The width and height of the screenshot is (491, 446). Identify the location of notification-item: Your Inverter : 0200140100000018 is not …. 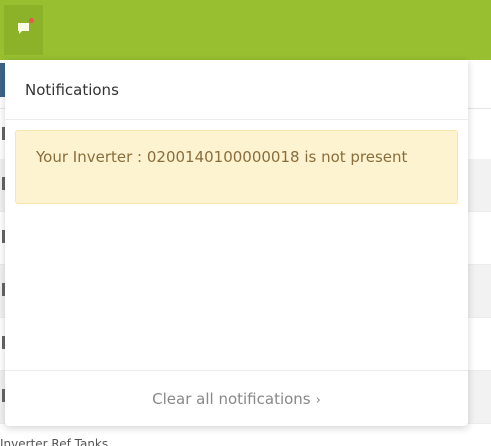
(236, 167).